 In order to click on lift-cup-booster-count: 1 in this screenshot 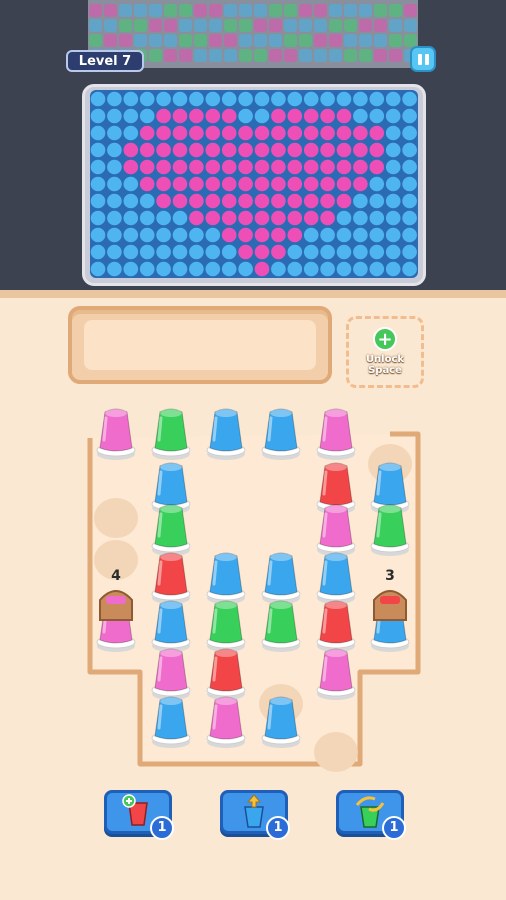, I will do `click(278, 828)`.